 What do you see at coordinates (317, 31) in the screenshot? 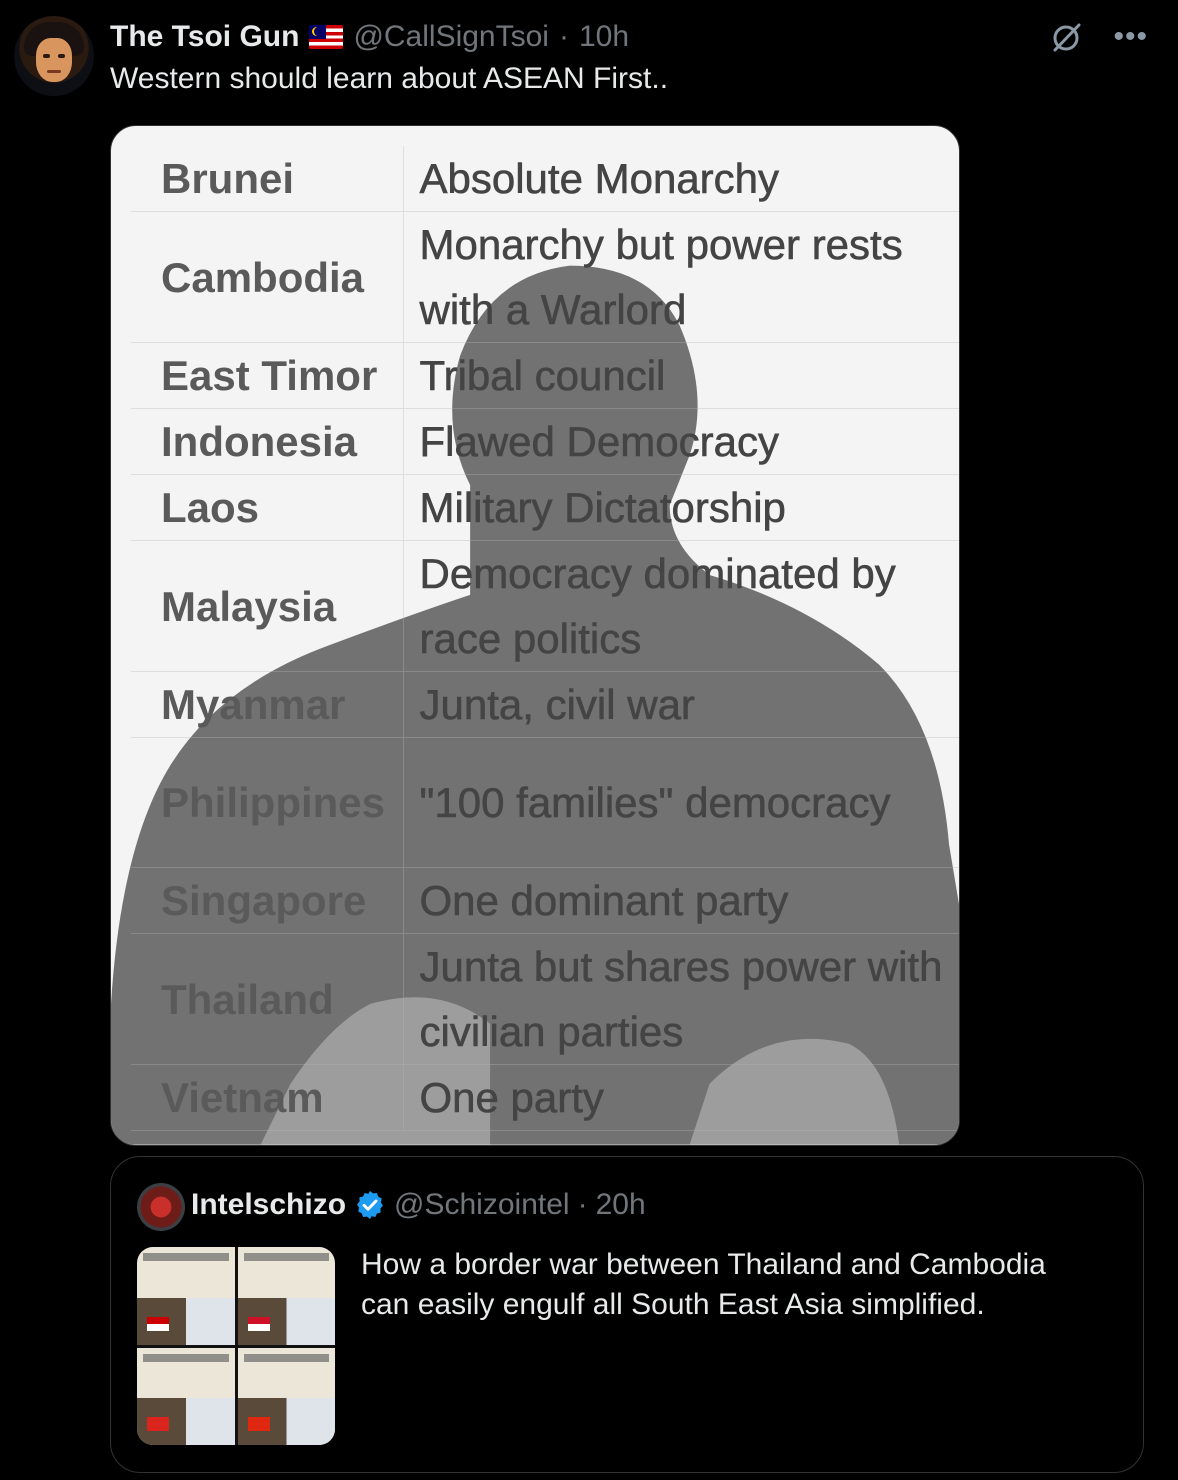
I see `flag-crescent` at bounding box center [317, 31].